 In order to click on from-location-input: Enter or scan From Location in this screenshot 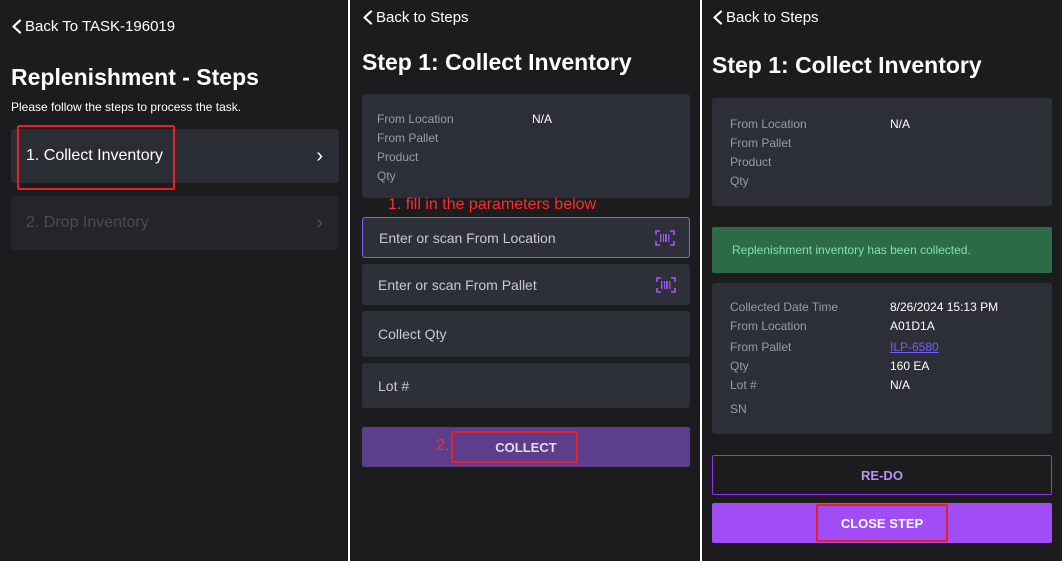, I will do `click(526, 237)`.